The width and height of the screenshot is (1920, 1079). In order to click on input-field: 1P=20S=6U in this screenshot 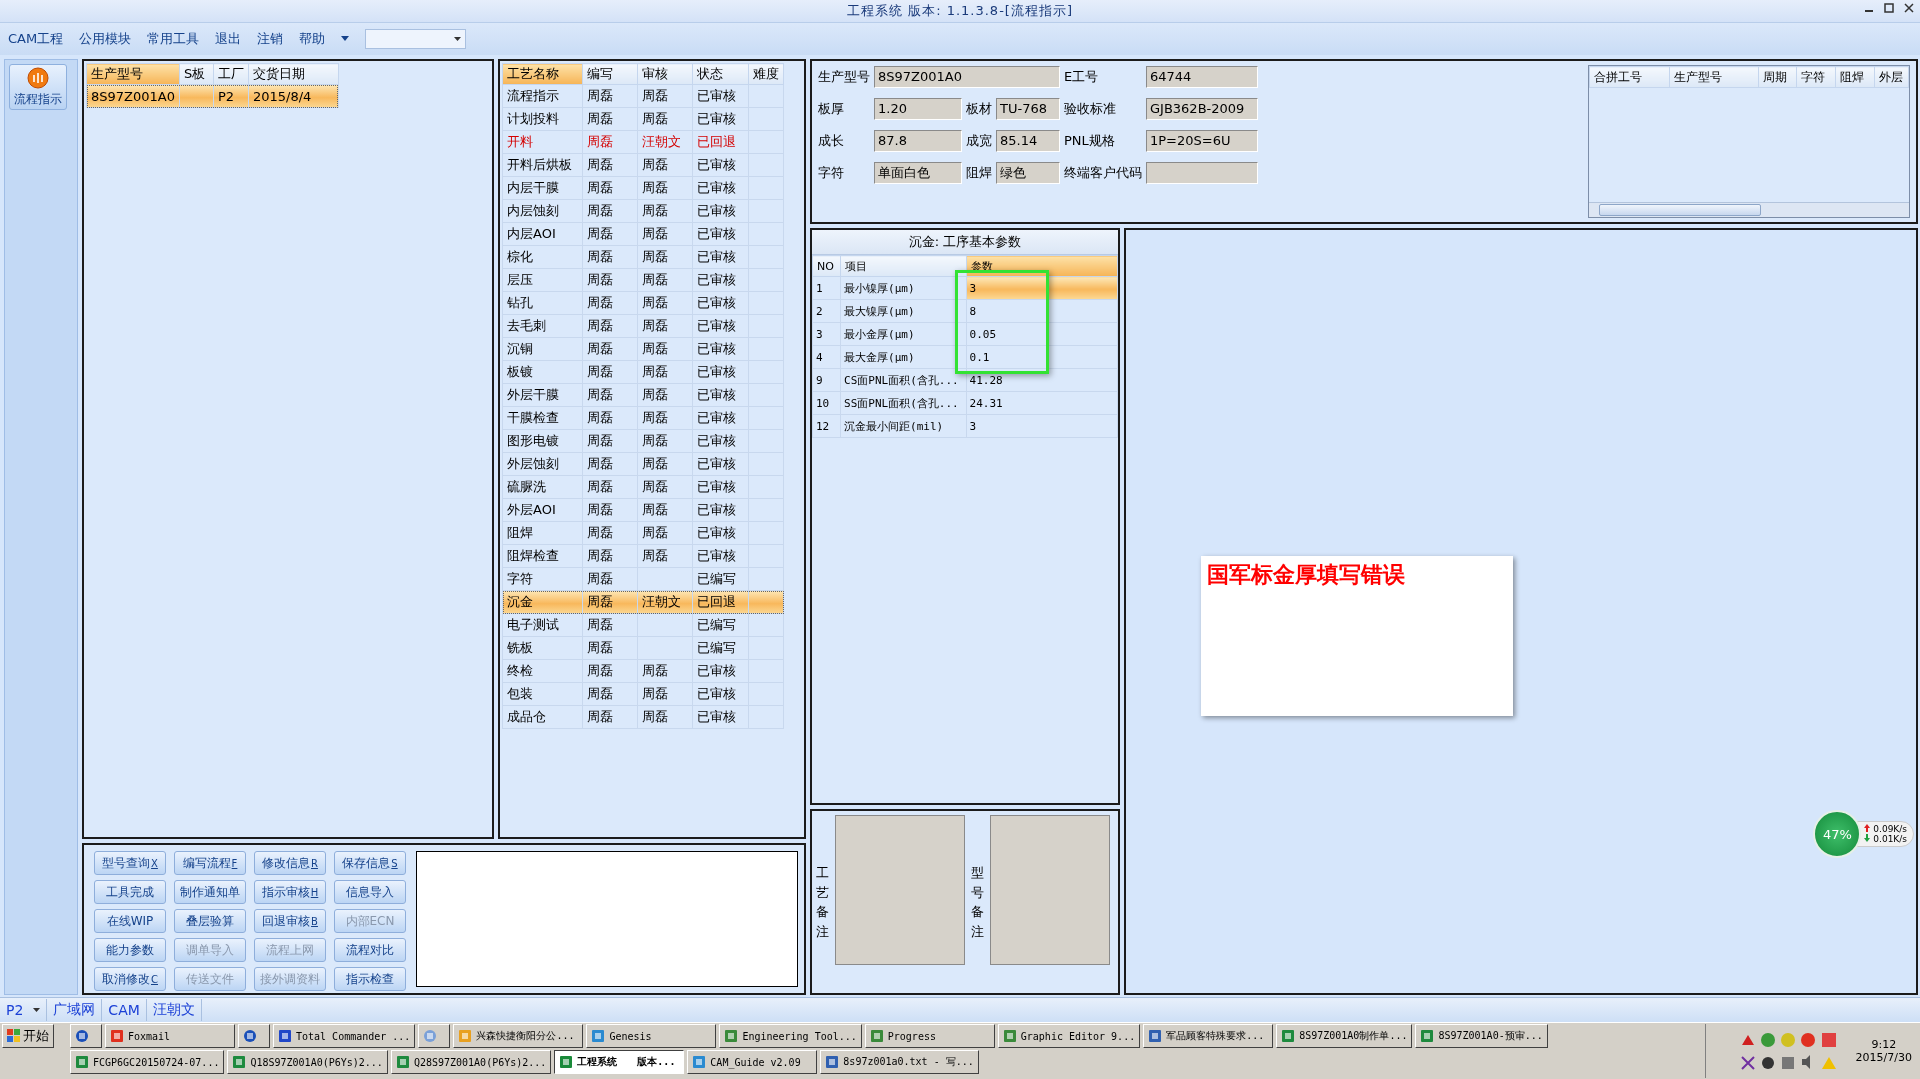, I will do `click(1202, 141)`.